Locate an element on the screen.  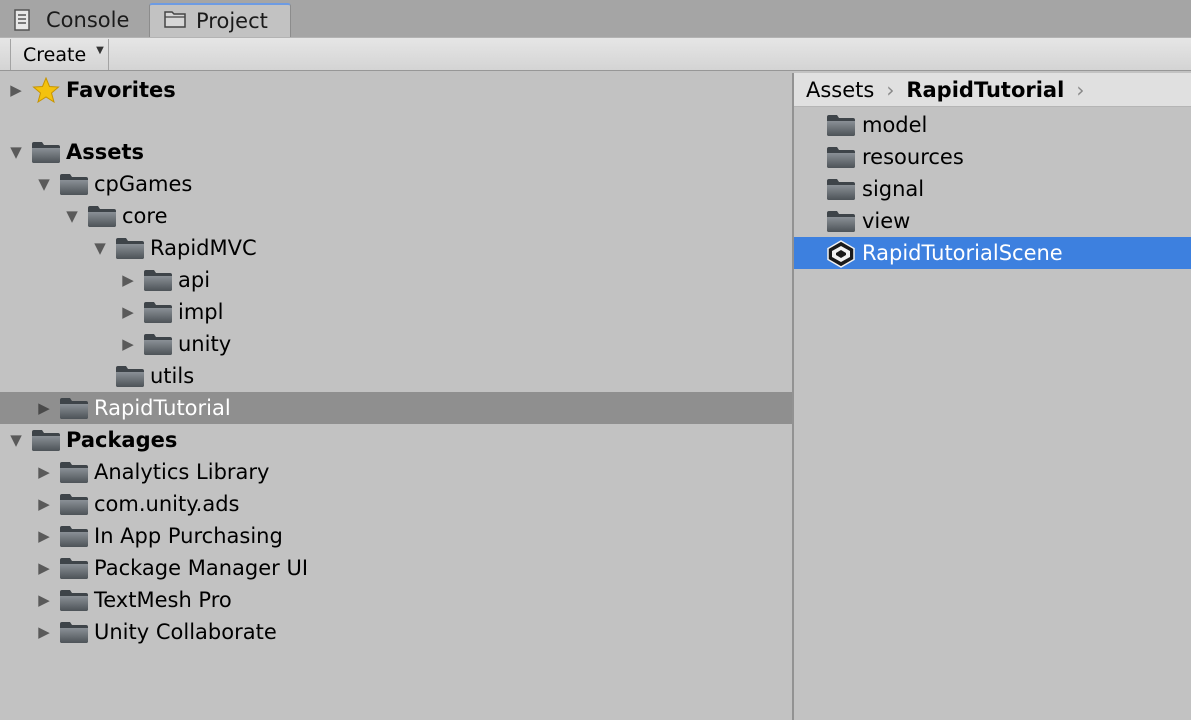
tree-item-analytics-library: ▶ Analytics Library is located at coordinates (396, 472).